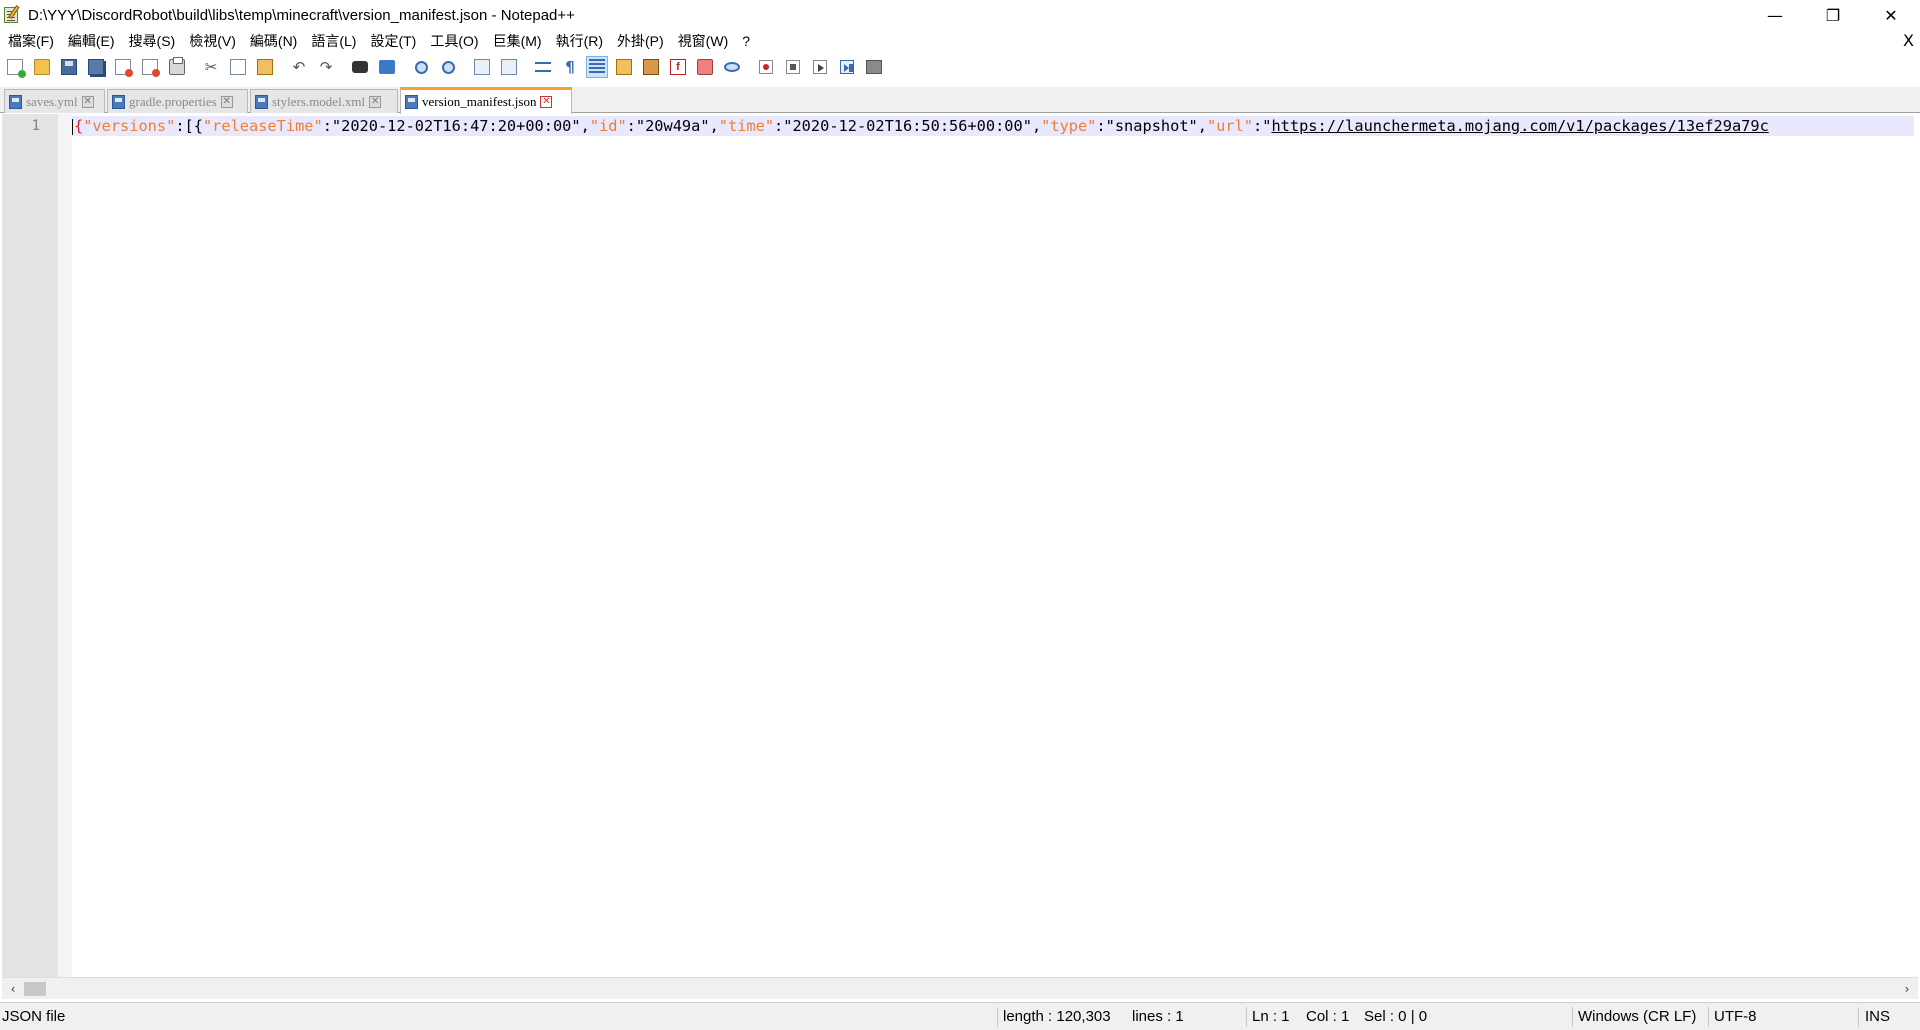  I want to click on undo-button: ↶, so click(299, 67).